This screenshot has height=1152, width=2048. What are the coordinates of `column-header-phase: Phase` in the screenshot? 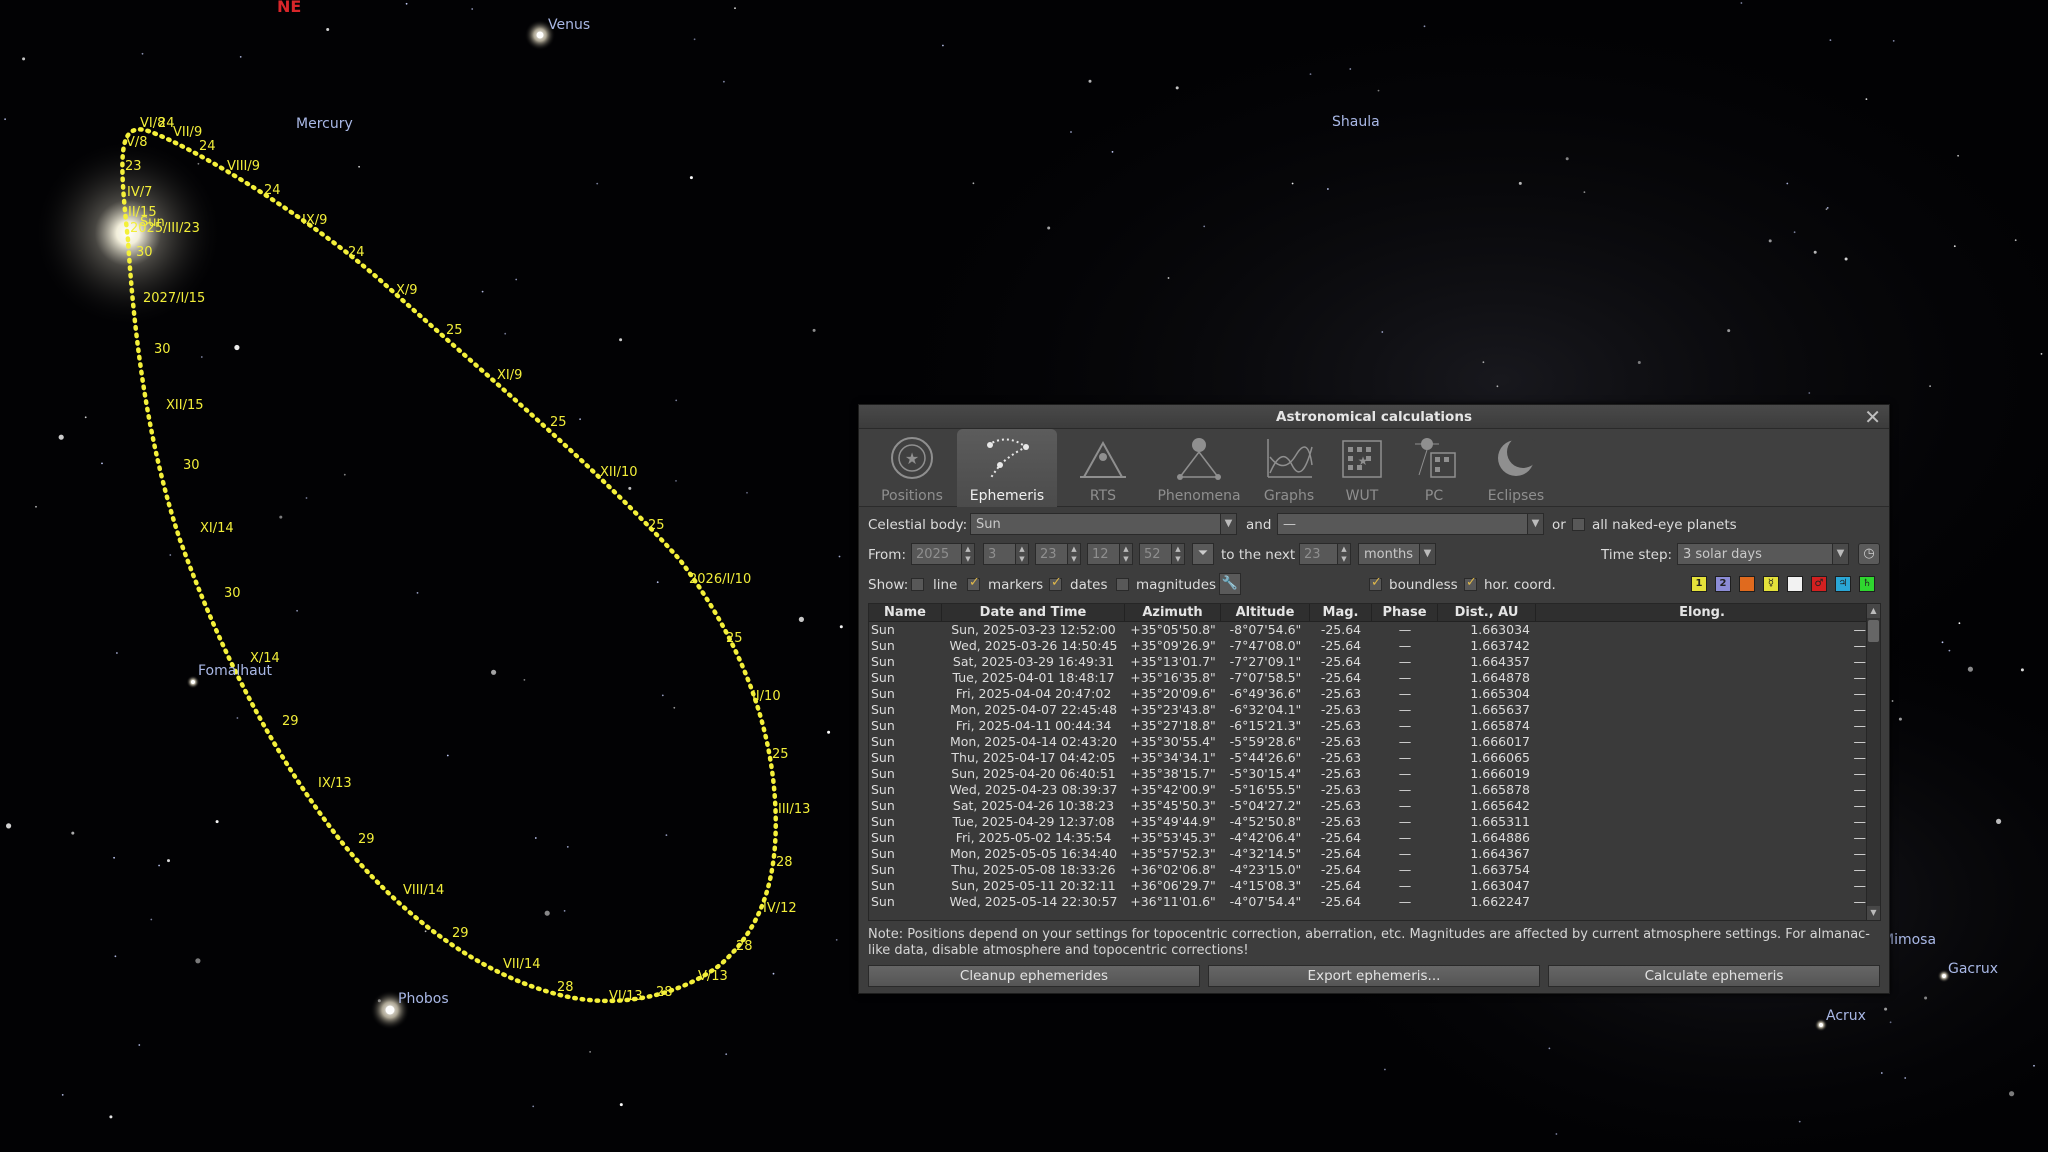 It's located at (1405, 613).